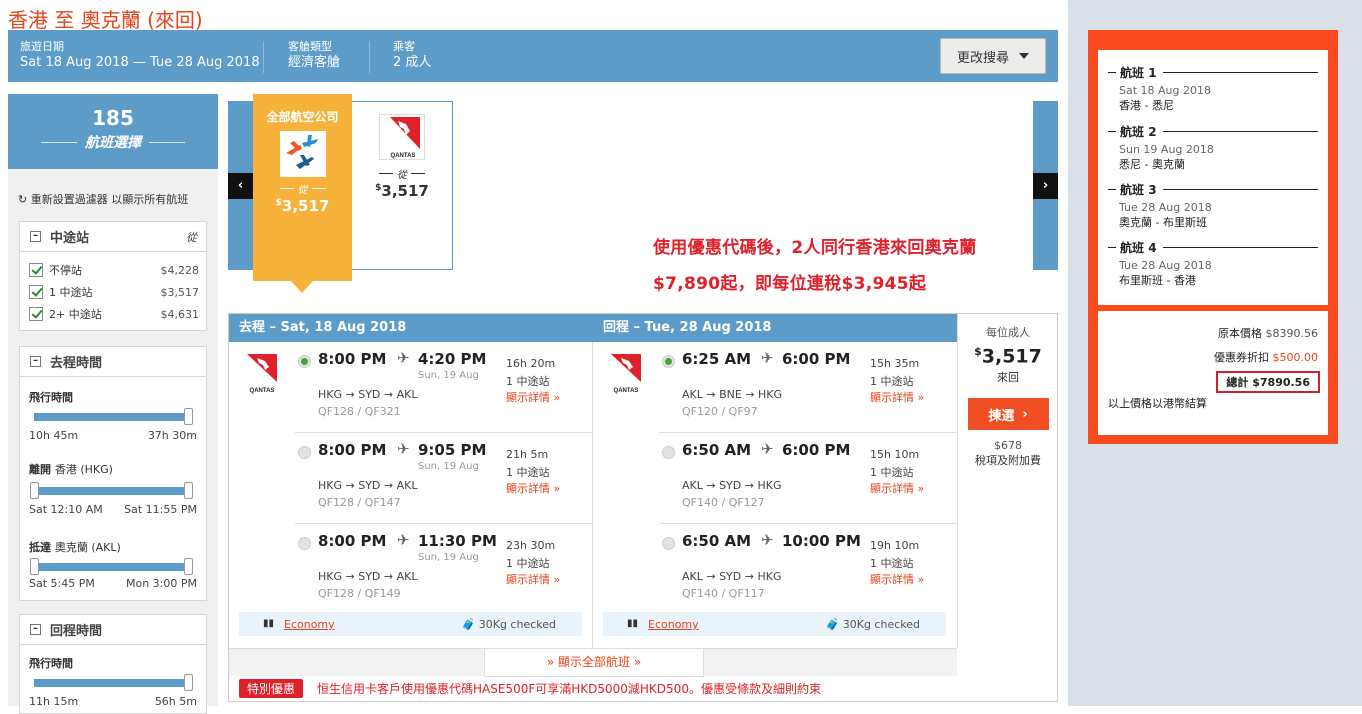  Describe the element at coordinates (468, 624) in the screenshot. I see `suitcase-icon: 🧳` at that location.